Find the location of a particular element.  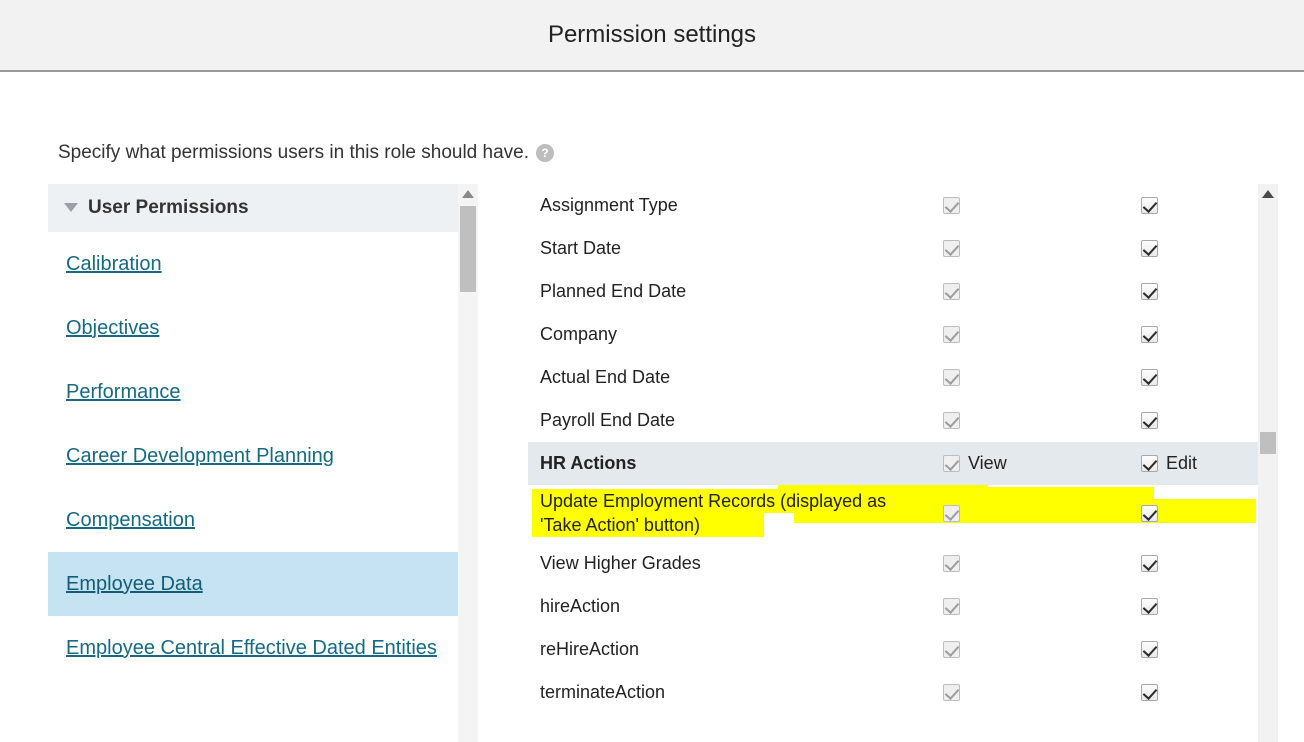

help-circle-icon: ? is located at coordinates (545, 153).